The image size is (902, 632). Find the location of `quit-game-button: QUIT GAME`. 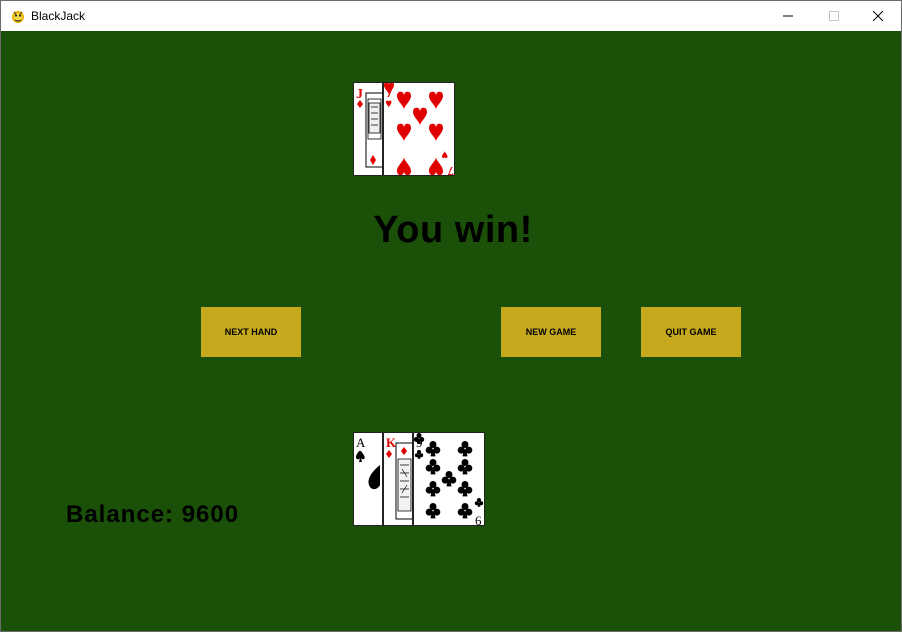

quit-game-button: QUIT GAME is located at coordinates (691, 332).